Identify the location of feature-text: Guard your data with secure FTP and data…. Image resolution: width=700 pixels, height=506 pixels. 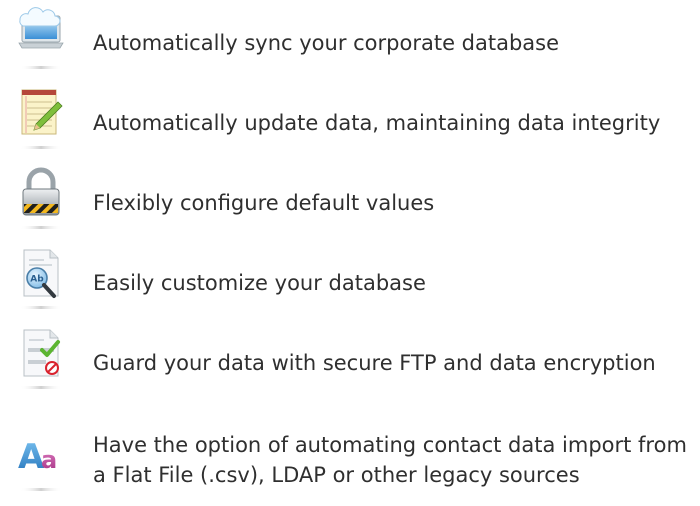
(374, 363).